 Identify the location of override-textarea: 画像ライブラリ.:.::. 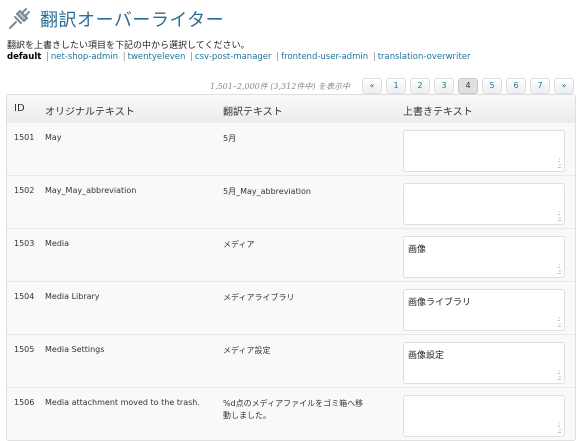
(484, 310).